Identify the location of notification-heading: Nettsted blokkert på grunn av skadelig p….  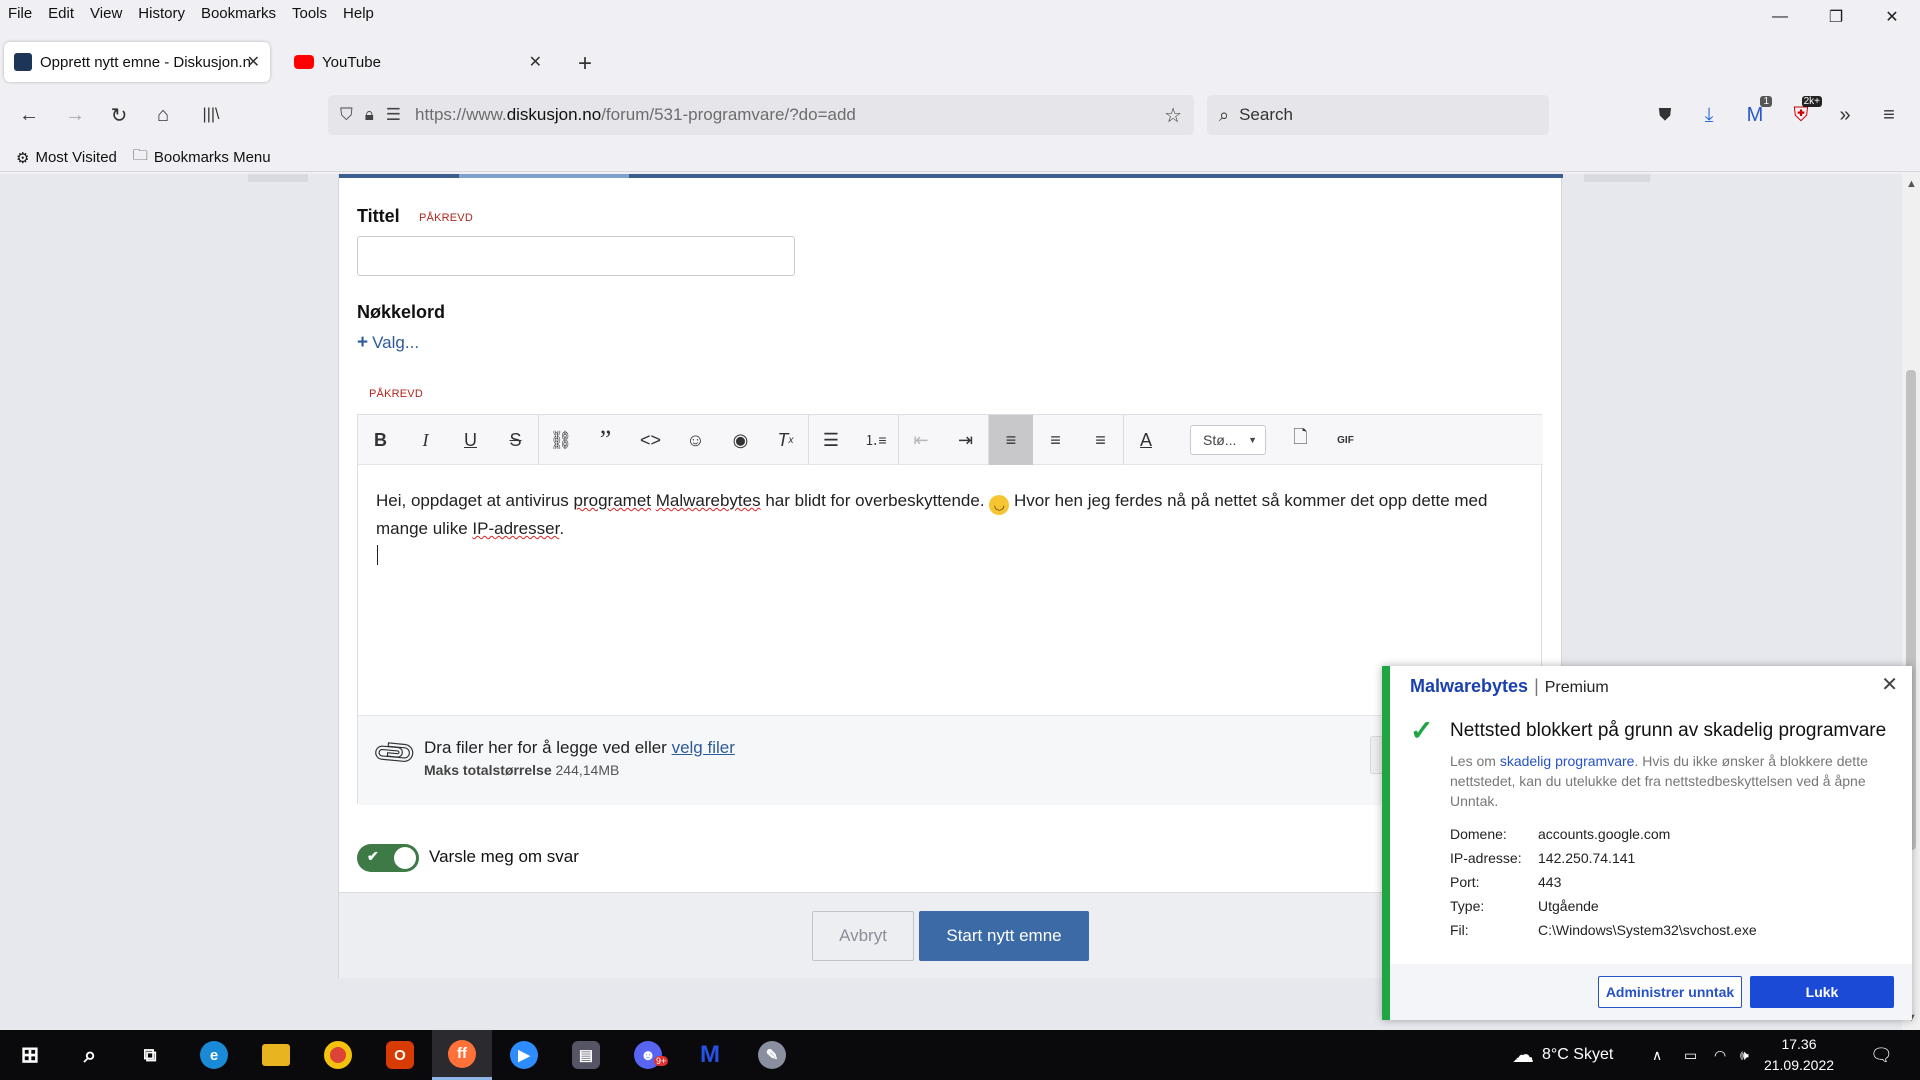
(1668, 730).